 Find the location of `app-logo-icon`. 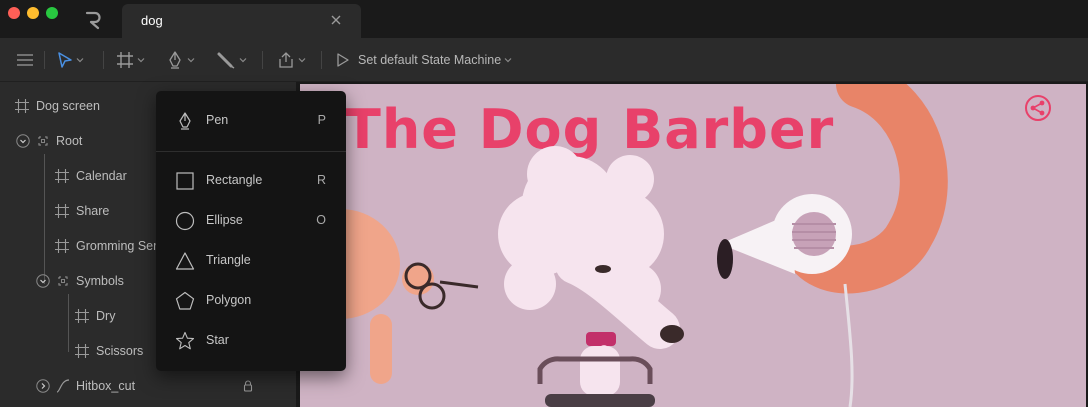

app-logo-icon is located at coordinates (94, 20).